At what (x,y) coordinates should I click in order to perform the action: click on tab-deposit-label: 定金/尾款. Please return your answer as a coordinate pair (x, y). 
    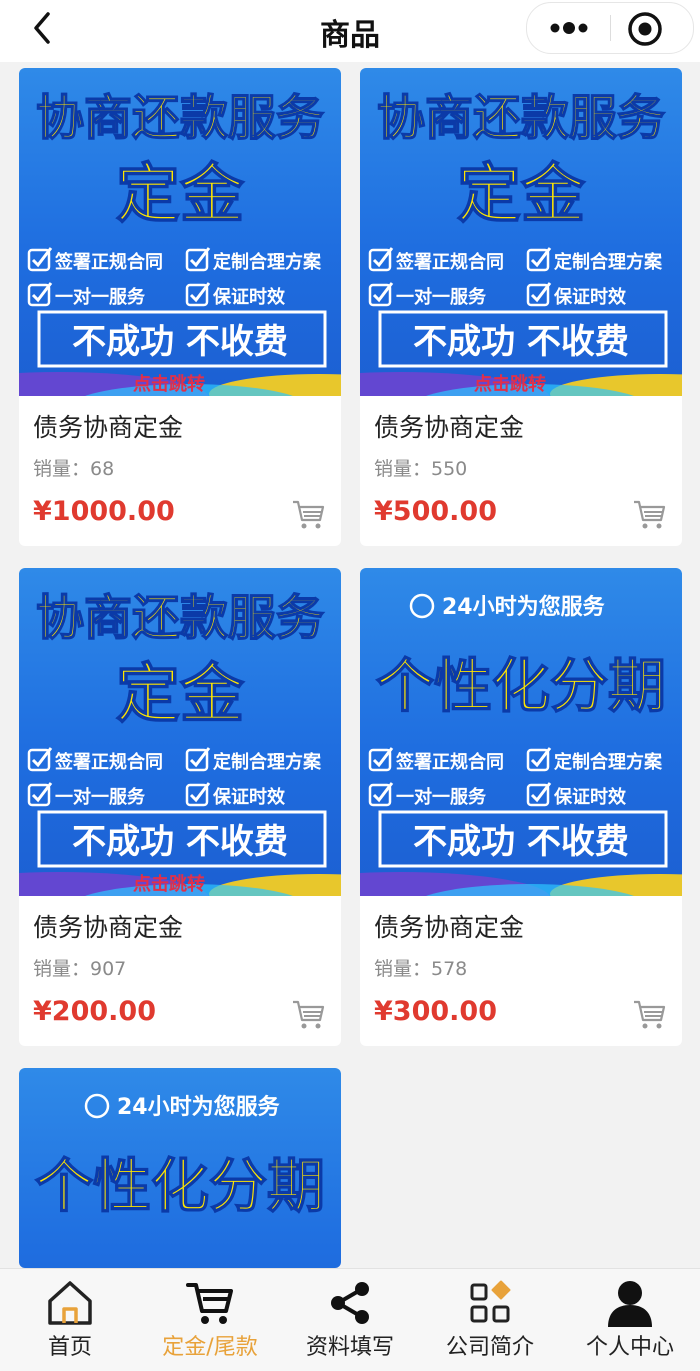
    Looking at the image, I should click on (210, 1347).